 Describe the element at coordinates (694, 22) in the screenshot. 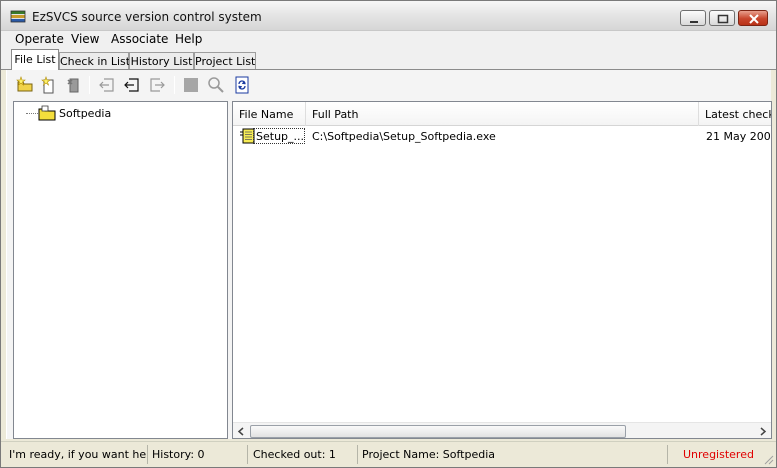

I see `minimize-icon` at that location.